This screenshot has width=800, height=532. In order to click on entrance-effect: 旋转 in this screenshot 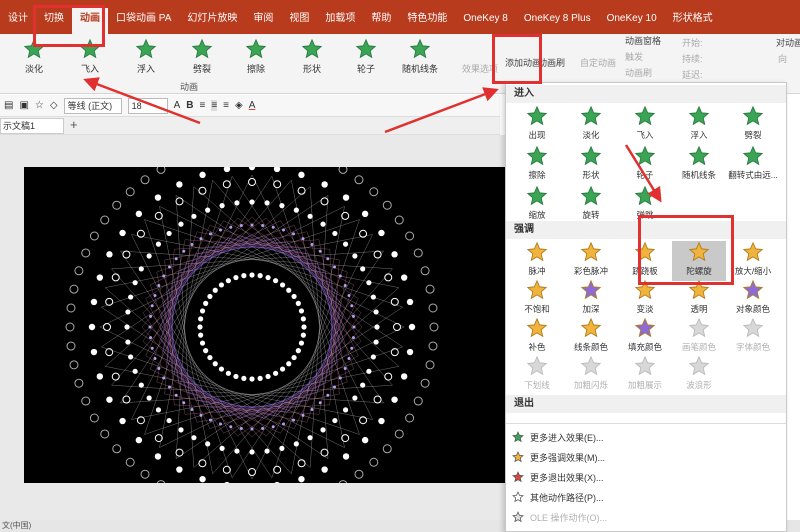, I will do `click(591, 205)`.